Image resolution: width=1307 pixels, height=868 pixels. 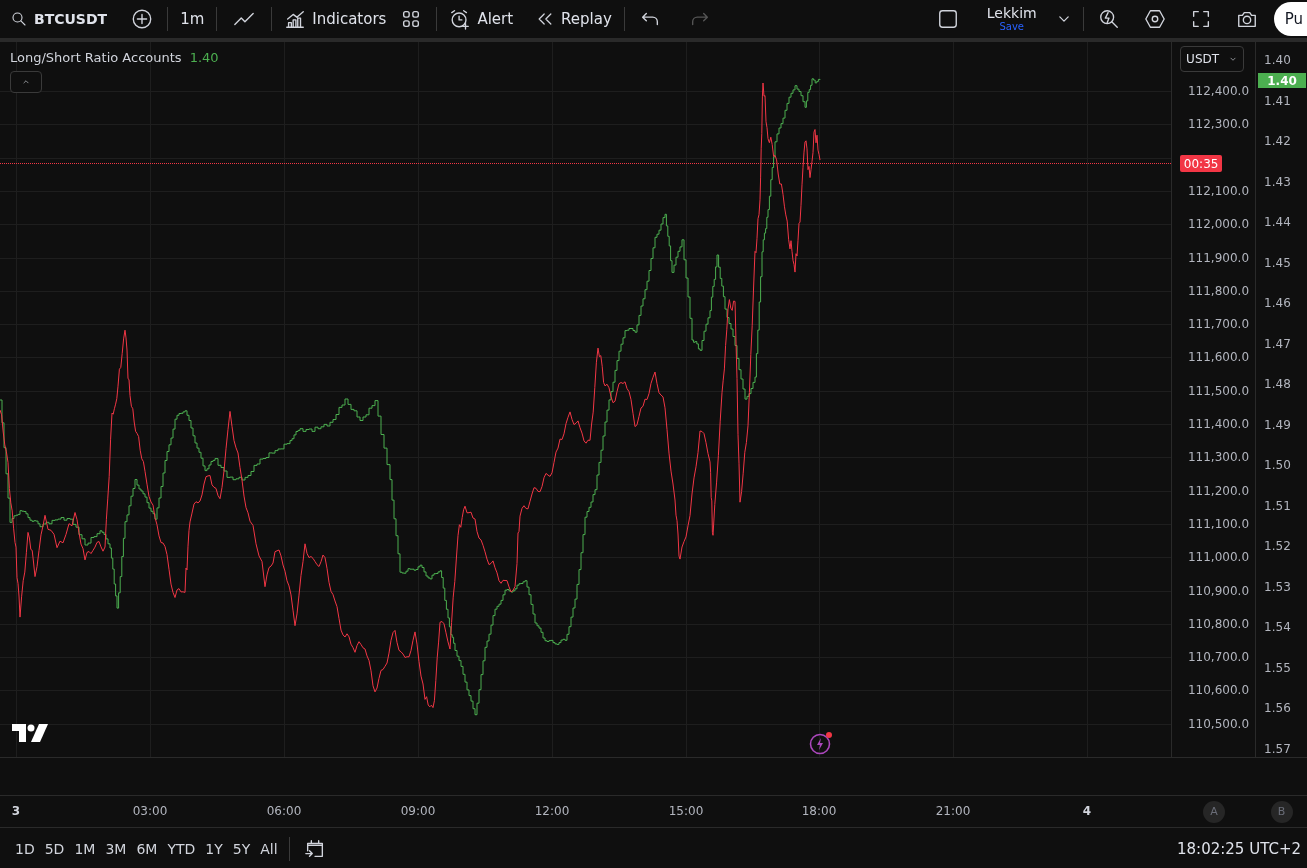 I want to click on price-axis-label: 111,600.0, so click(x=1218, y=357).